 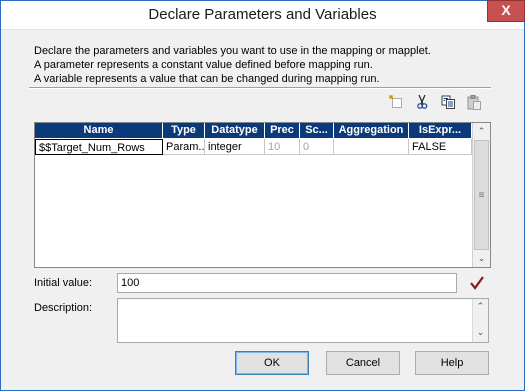 I want to click on column-header-aggregation: Aggregation, so click(x=371, y=130).